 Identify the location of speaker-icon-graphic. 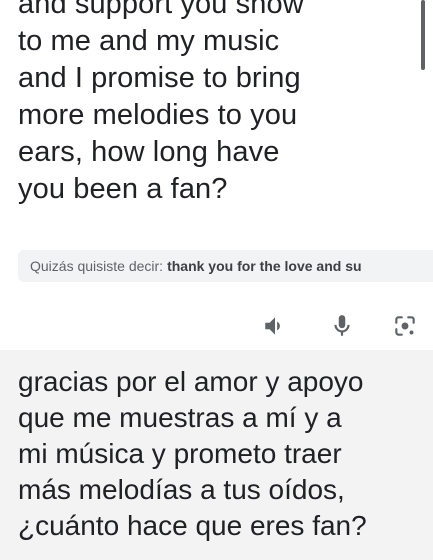
(272, 326).